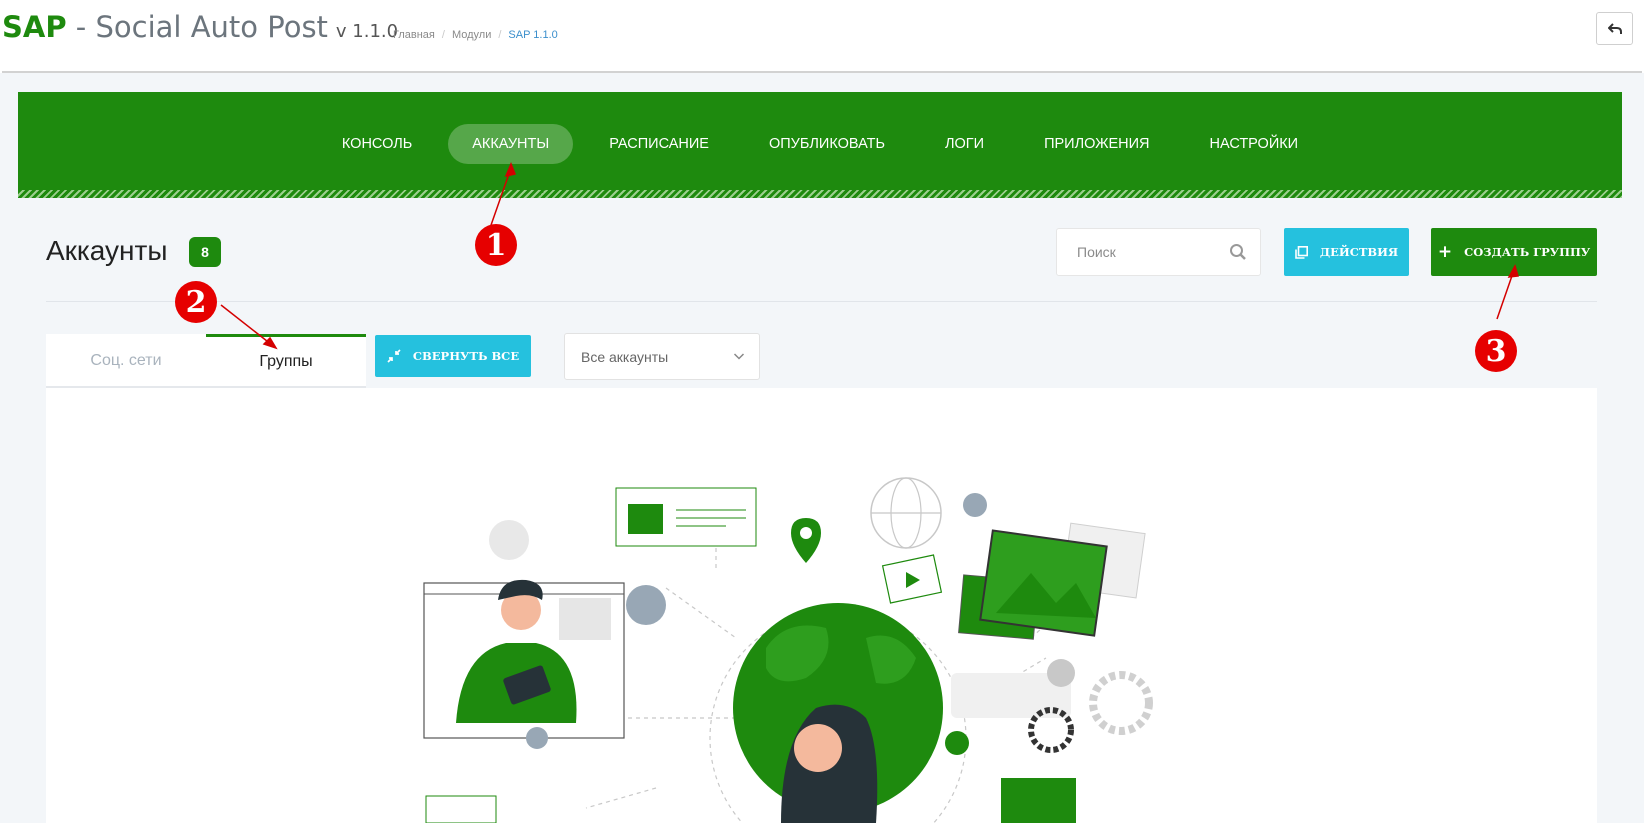  What do you see at coordinates (496, 245) in the screenshot?
I see `annotation-marker-1: 1` at bounding box center [496, 245].